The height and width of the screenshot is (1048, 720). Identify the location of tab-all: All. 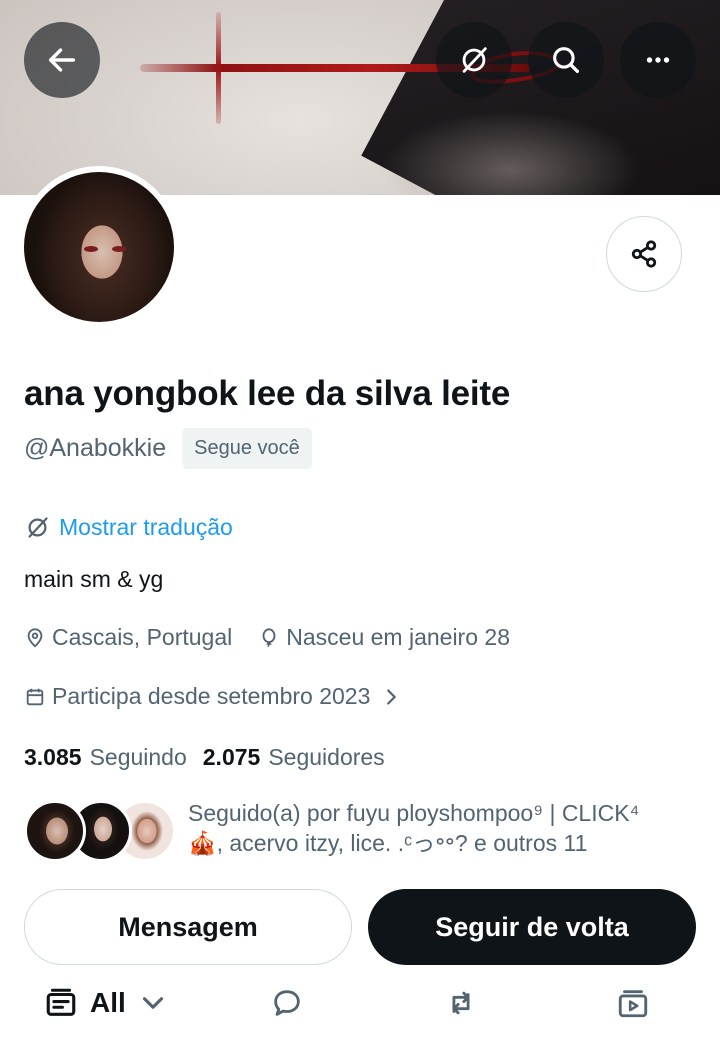
(107, 1003).